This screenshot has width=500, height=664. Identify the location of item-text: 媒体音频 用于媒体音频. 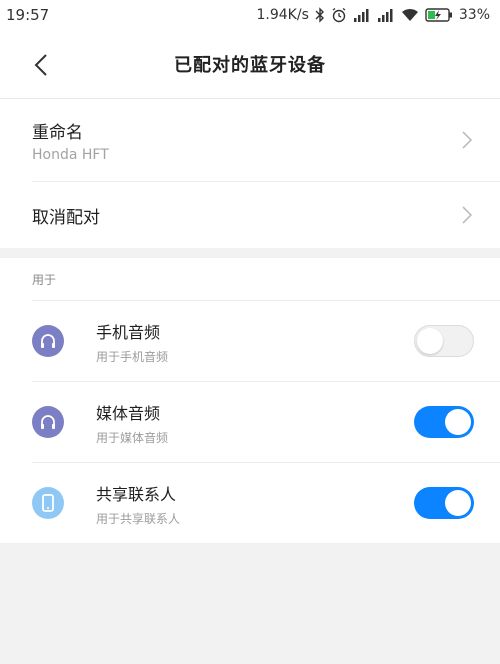
(132, 423).